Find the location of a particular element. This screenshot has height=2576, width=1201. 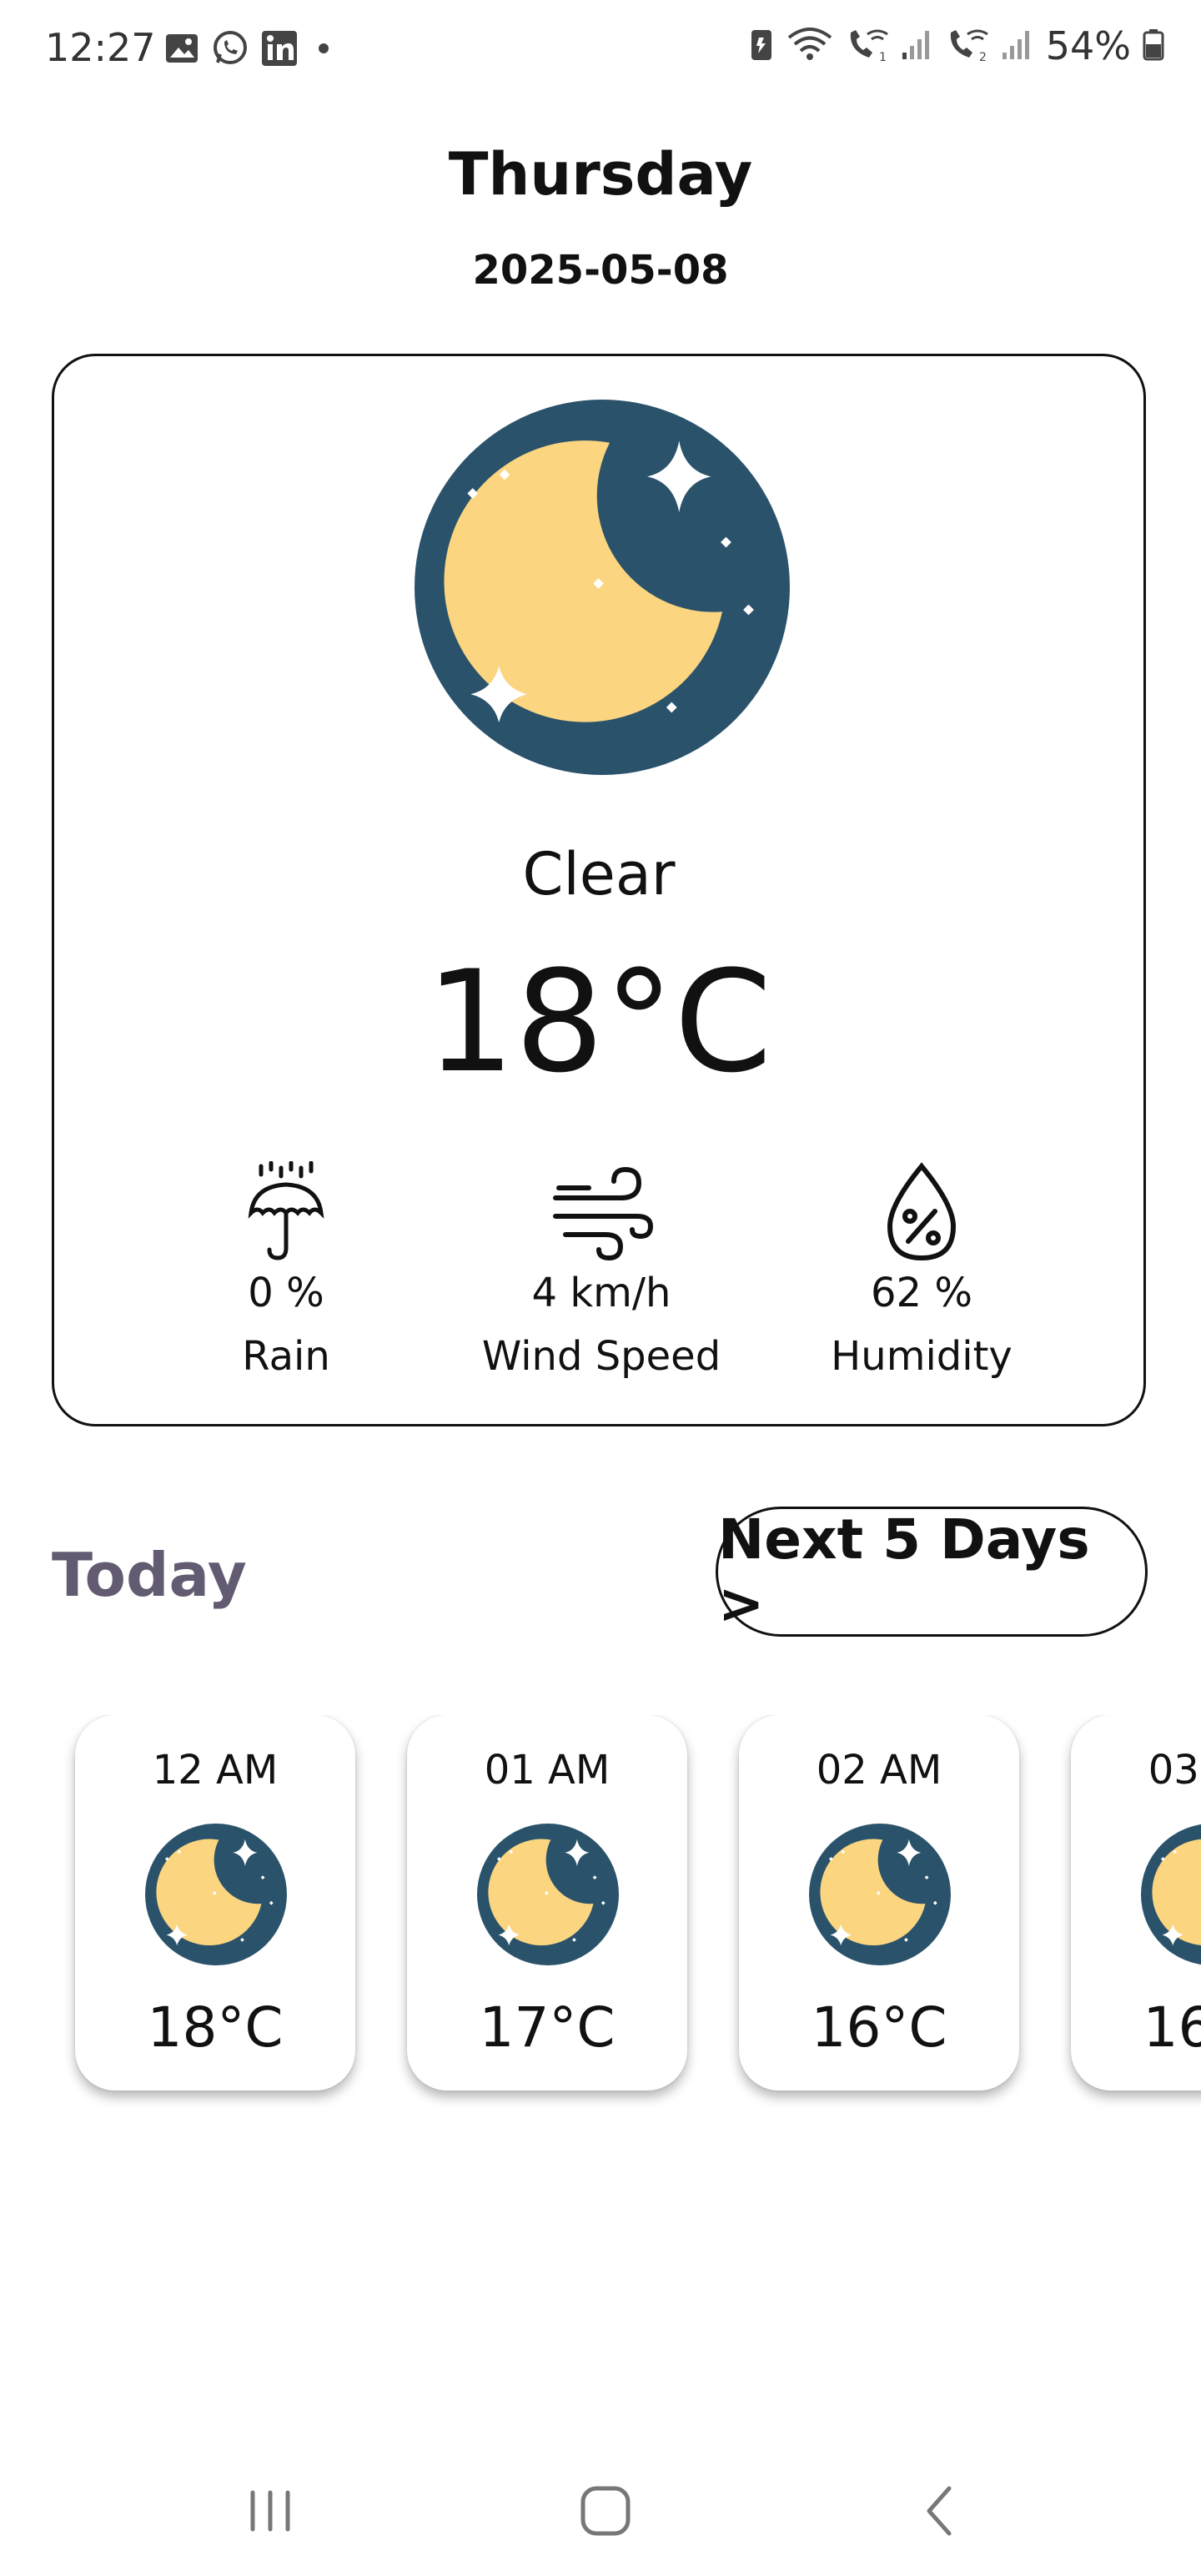

svg-text: 1 is located at coordinates (883, 57).